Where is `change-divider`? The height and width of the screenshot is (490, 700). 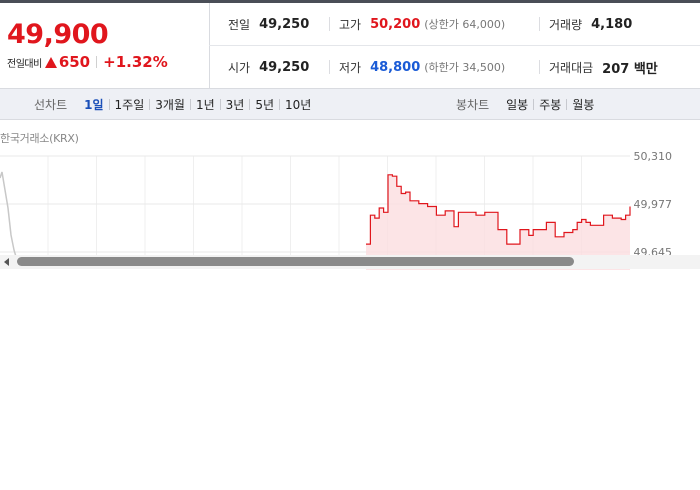 change-divider is located at coordinates (97, 62).